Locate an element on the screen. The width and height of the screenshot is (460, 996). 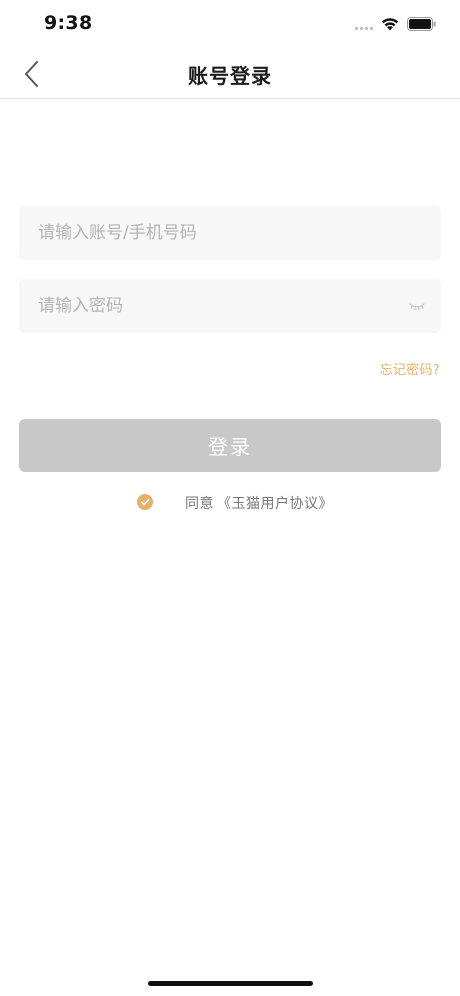
password-input is located at coordinates (230, 306).